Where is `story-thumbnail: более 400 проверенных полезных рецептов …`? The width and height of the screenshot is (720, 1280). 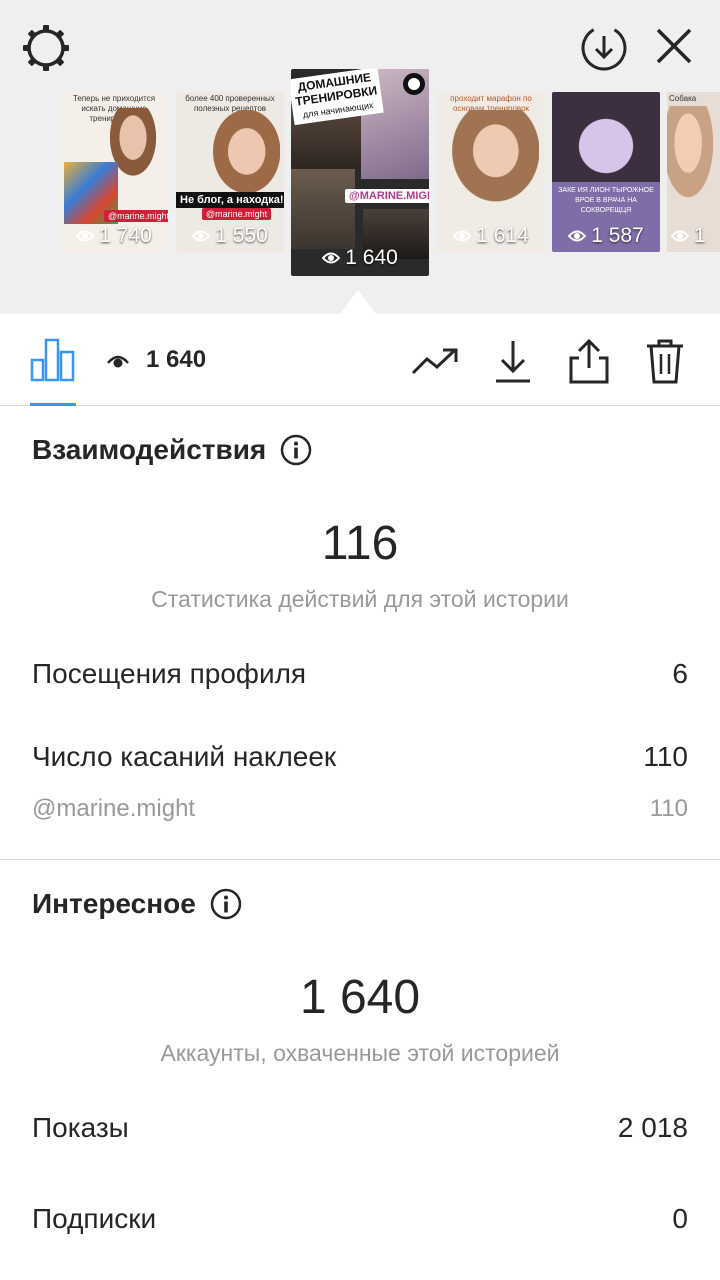
story-thumbnail: более 400 проверенных полезных рецептов … is located at coordinates (230, 172).